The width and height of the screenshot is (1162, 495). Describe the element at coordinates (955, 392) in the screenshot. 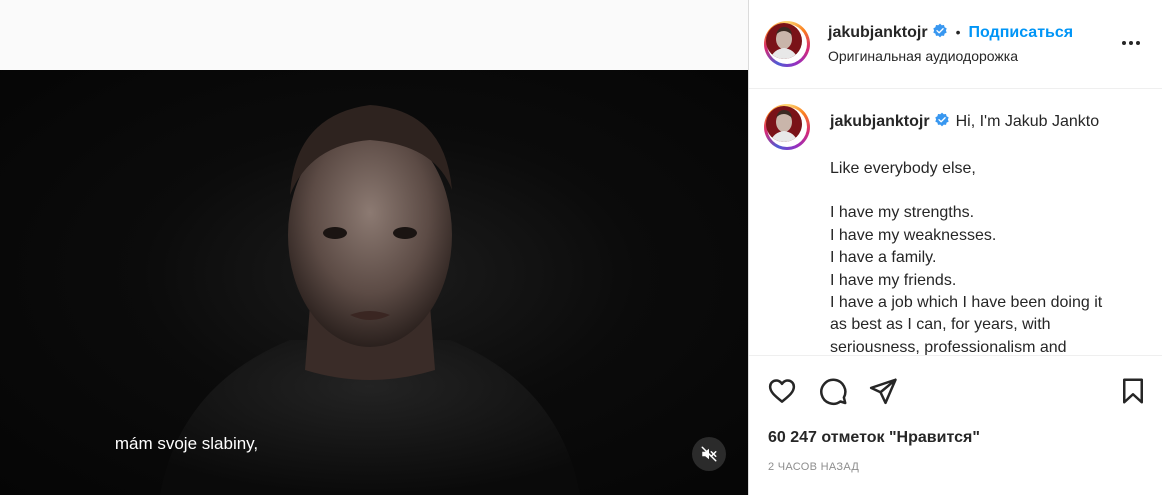

I see `post-actions` at that location.